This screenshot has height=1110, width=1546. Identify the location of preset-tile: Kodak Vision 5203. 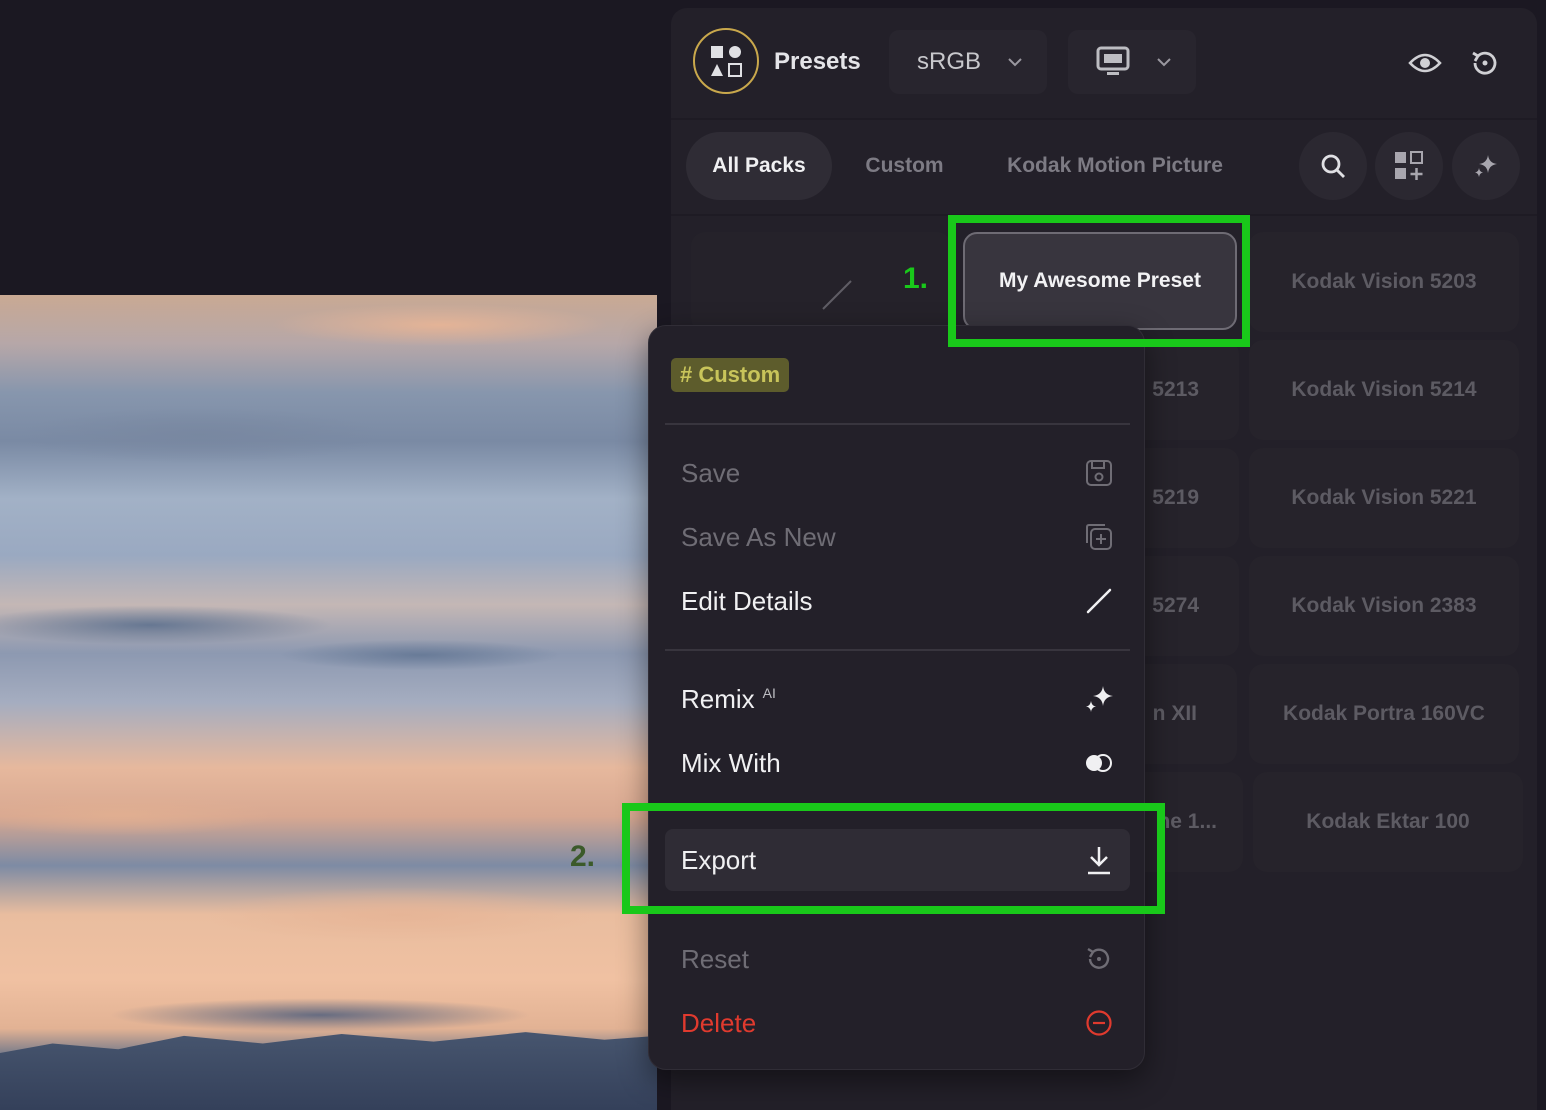
(1384, 282).